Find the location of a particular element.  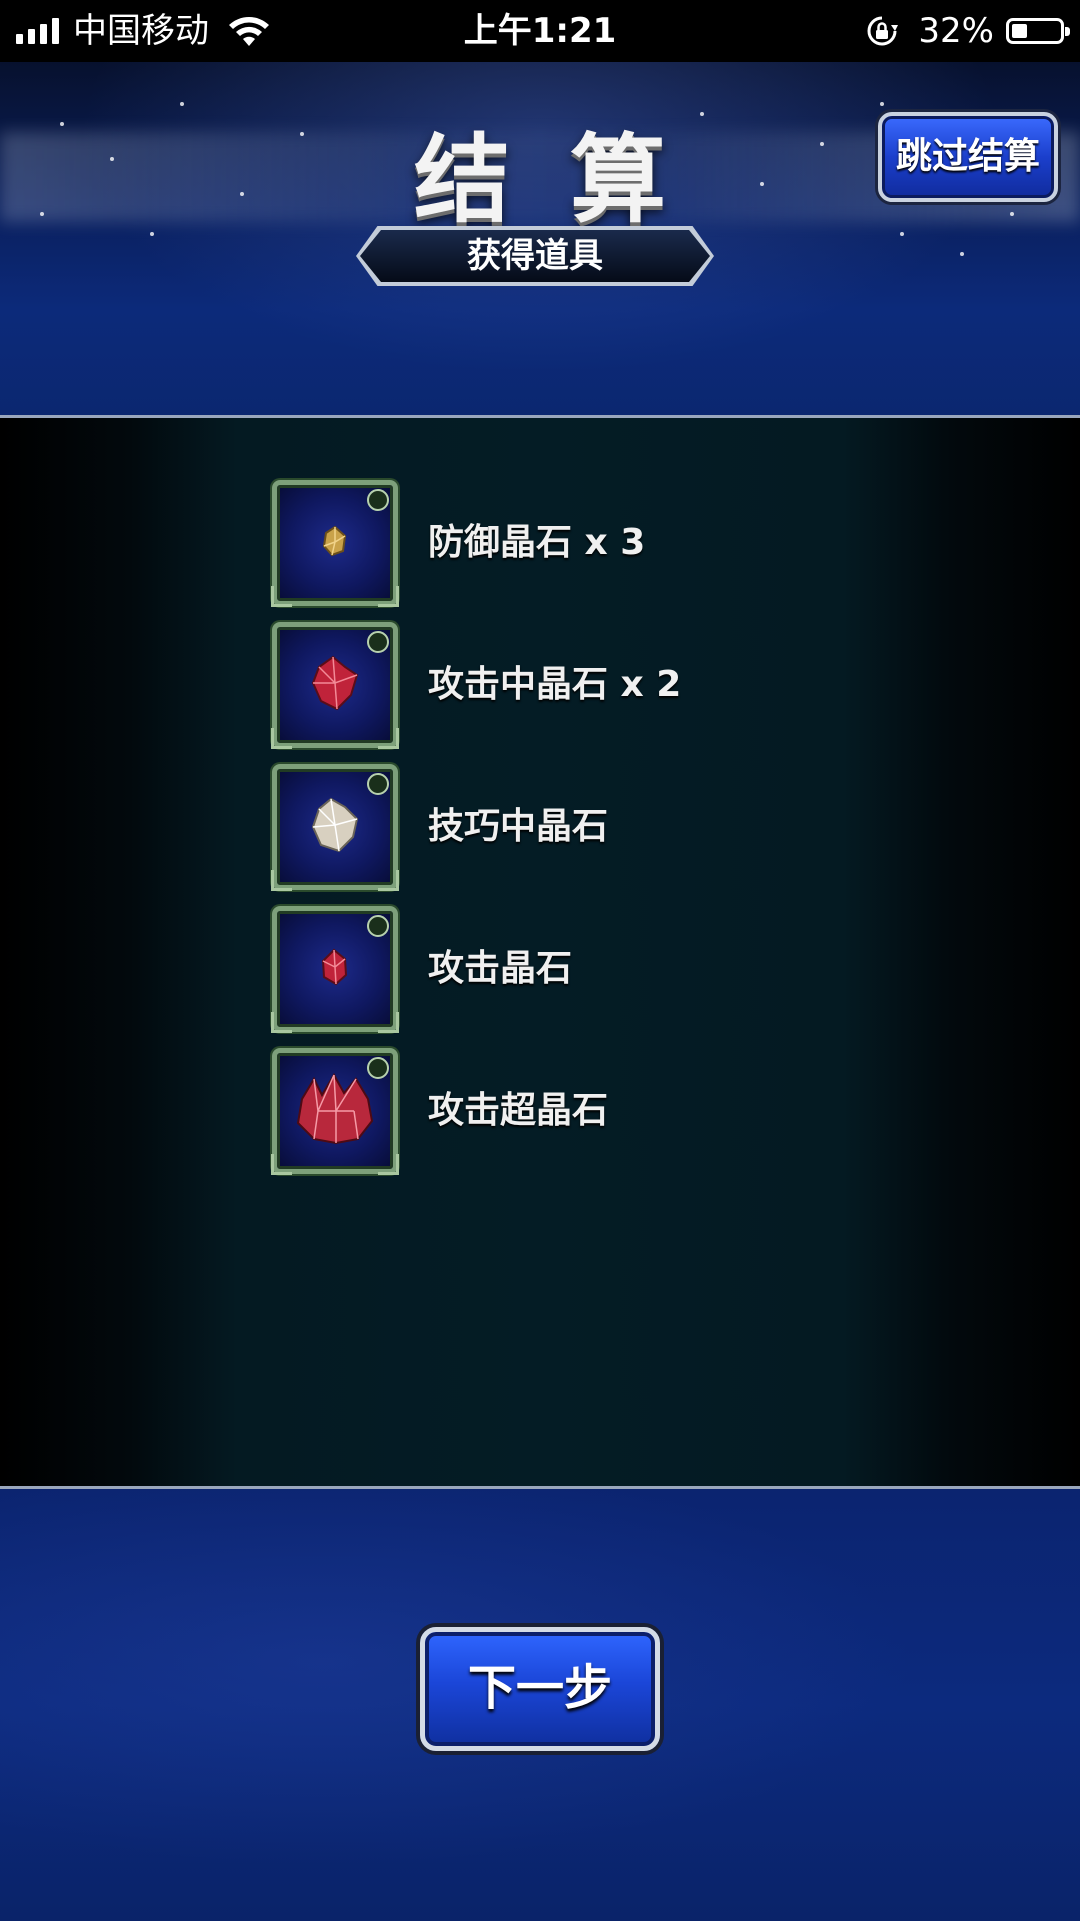

battery-fill is located at coordinates (1019, 31).